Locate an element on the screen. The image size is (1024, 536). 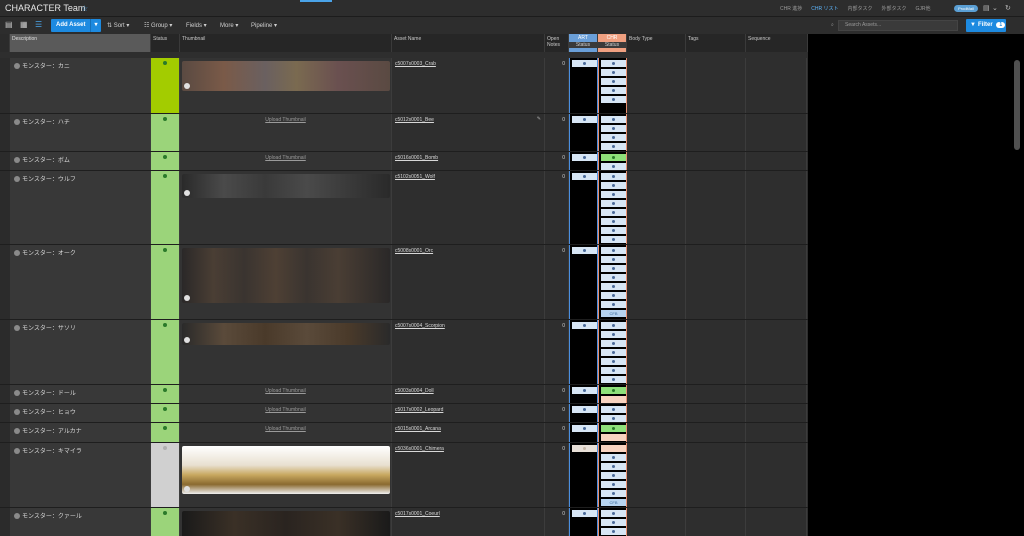
nav-link-external-tasks: 外部タスク is located at coordinates (893, 9).